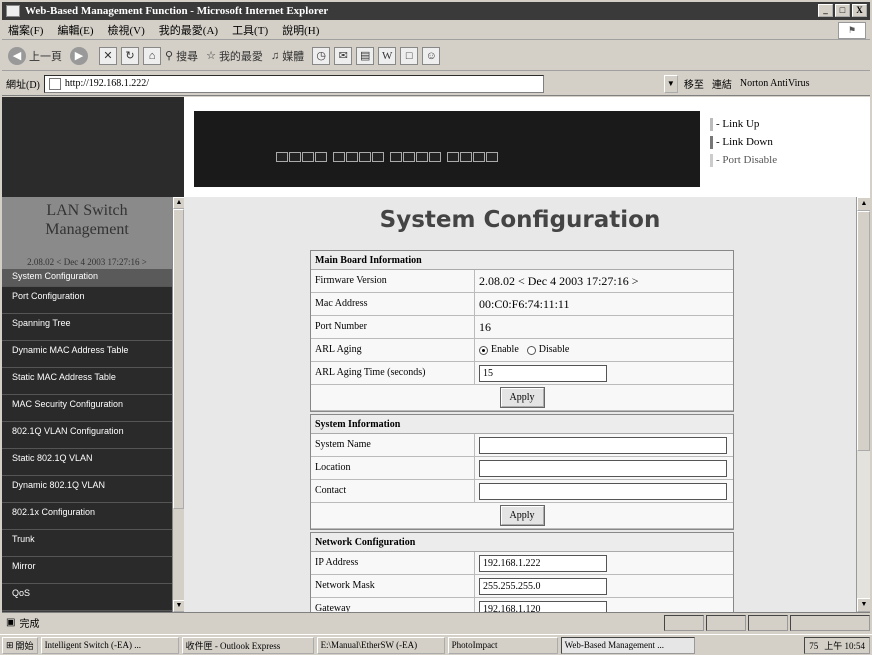 This screenshot has height=655, width=872. Describe the element at coordinates (431, 55) in the screenshot. I see `messenger-icon: ☺` at that location.